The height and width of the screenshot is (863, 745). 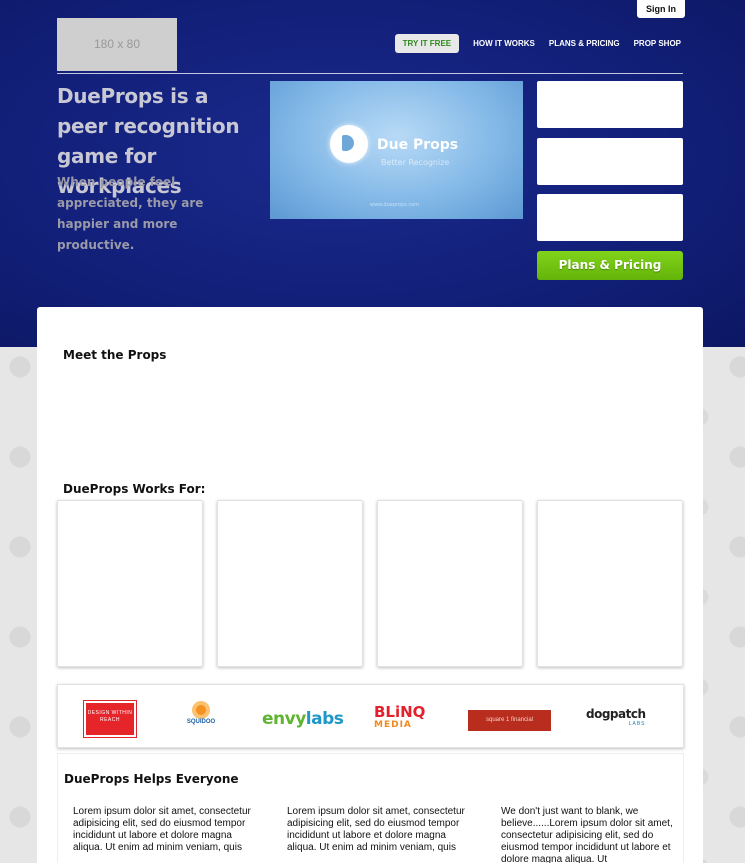 I want to click on blinq-media-logo: BLiNQ MEDIA, so click(x=400, y=717).